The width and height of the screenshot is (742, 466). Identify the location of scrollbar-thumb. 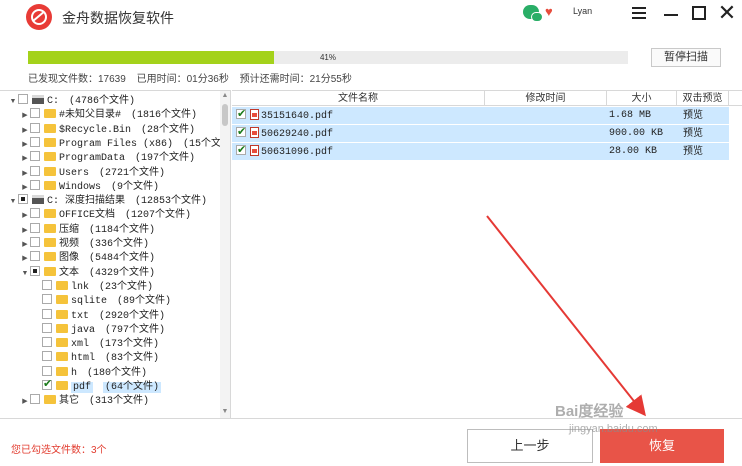
(225, 115).